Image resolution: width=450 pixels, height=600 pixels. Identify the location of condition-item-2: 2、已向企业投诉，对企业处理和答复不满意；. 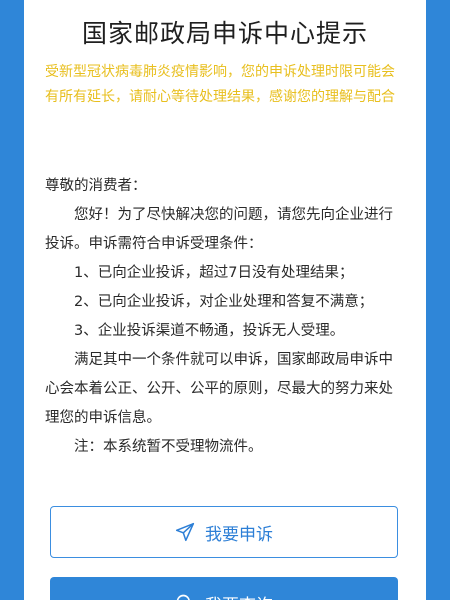
(224, 302).